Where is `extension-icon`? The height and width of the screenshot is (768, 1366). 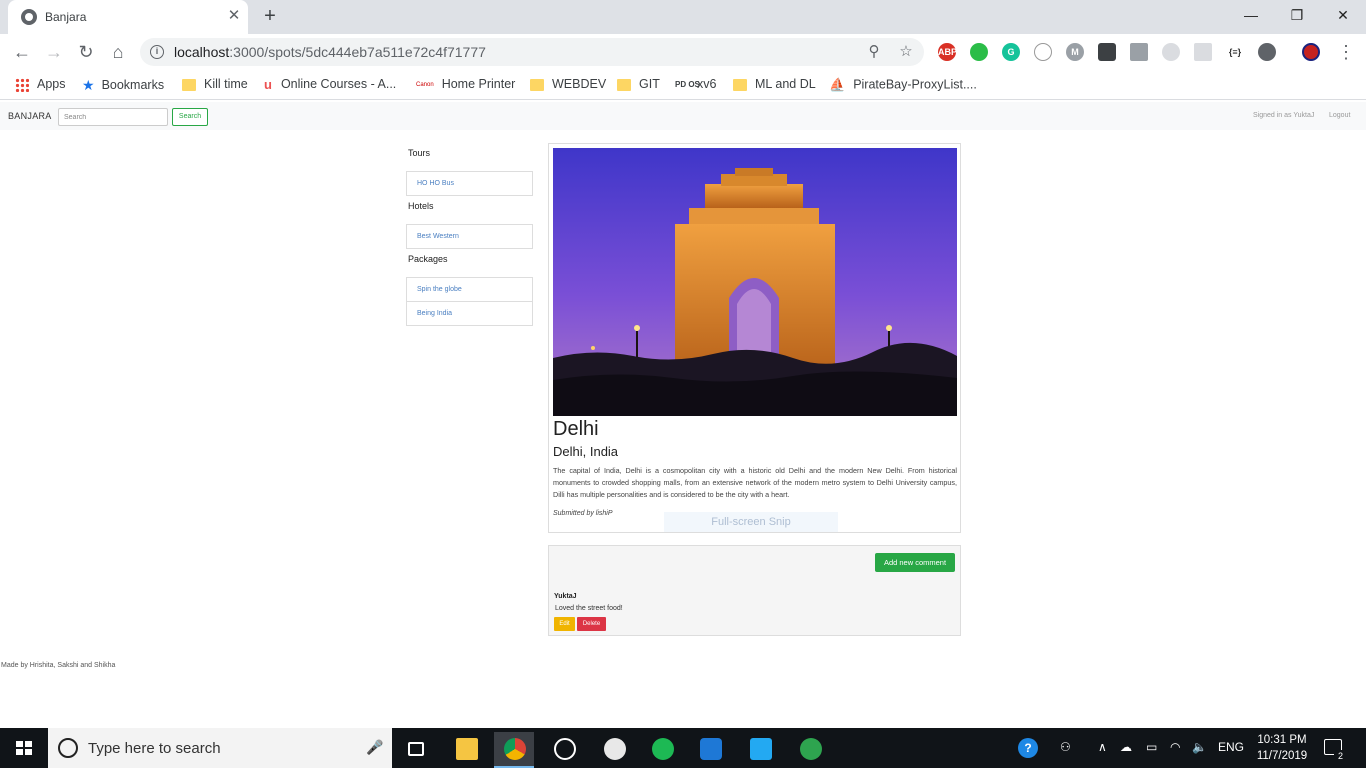 extension-icon is located at coordinates (1043, 52).